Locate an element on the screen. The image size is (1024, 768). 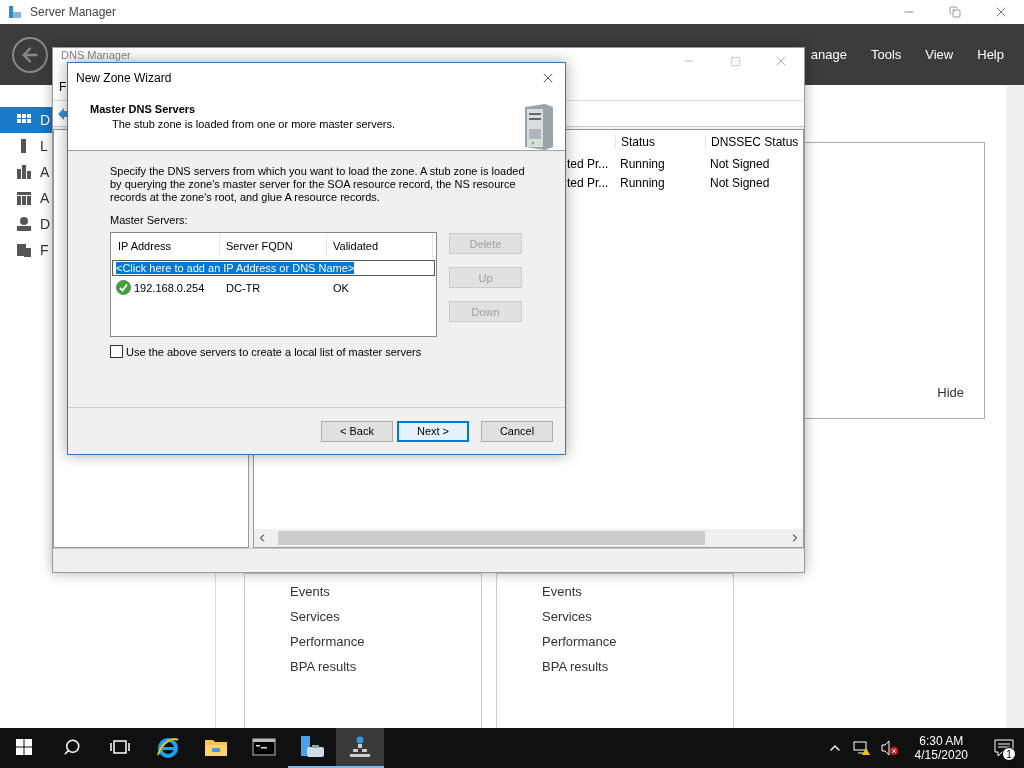
table-cell-text: DC-TR is located at coordinates (243, 287).